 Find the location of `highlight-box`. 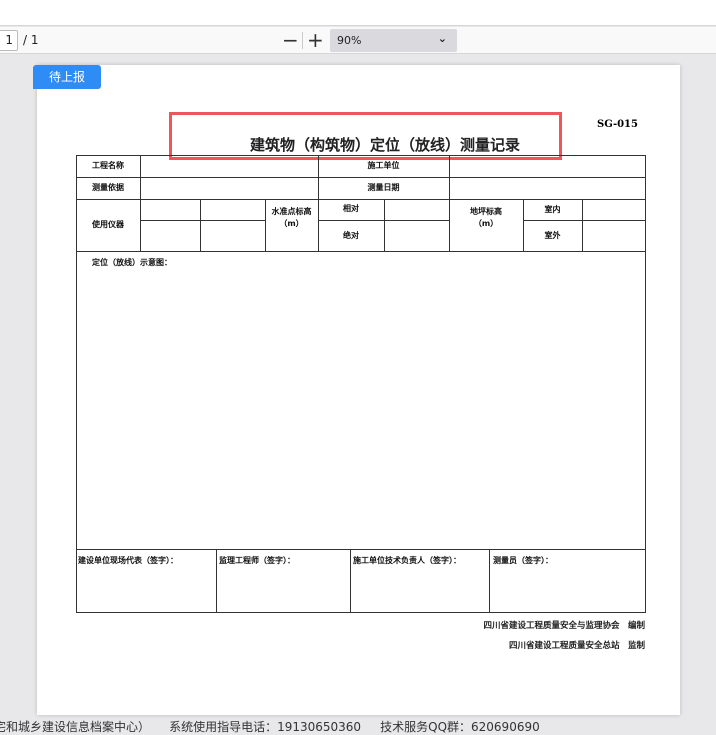

highlight-box is located at coordinates (365, 136).